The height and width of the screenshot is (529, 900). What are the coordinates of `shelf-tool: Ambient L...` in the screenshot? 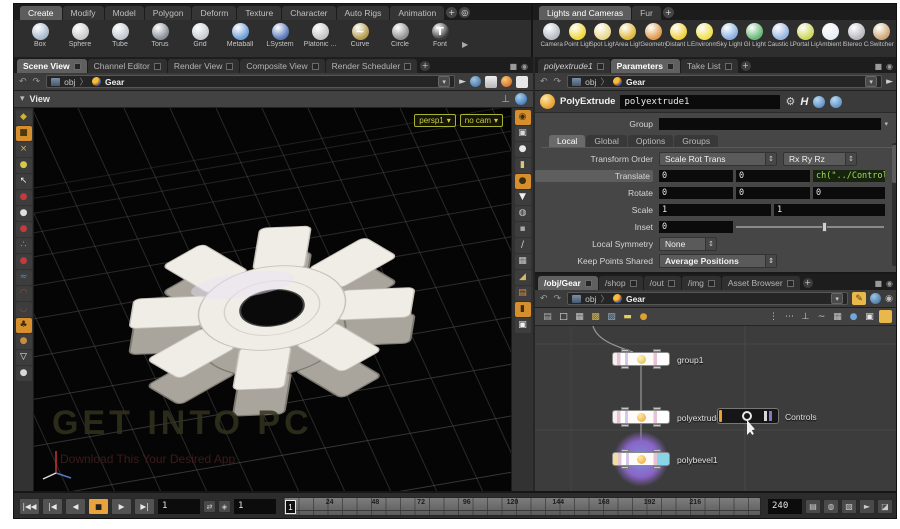 It's located at (831, 34).